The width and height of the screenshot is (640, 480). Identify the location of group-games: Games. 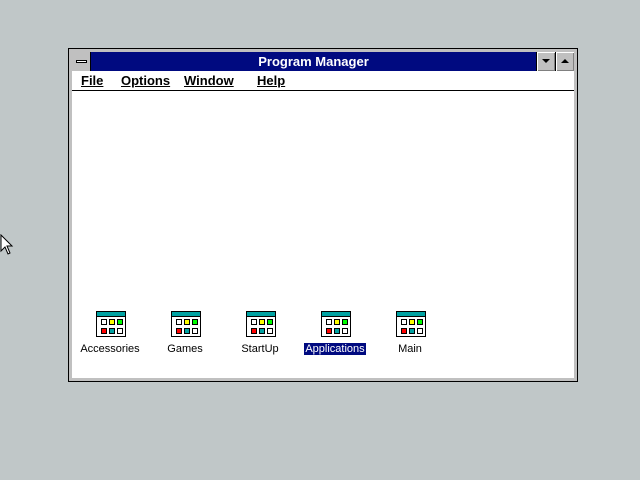
(185, 336).